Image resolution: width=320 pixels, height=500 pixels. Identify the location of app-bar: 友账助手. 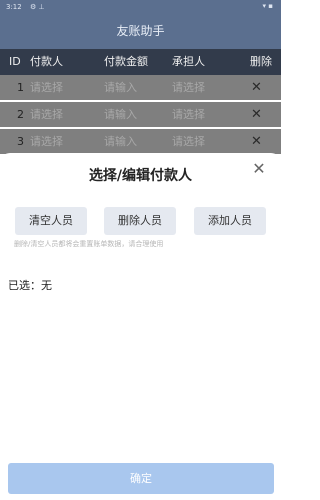
(140, 31).